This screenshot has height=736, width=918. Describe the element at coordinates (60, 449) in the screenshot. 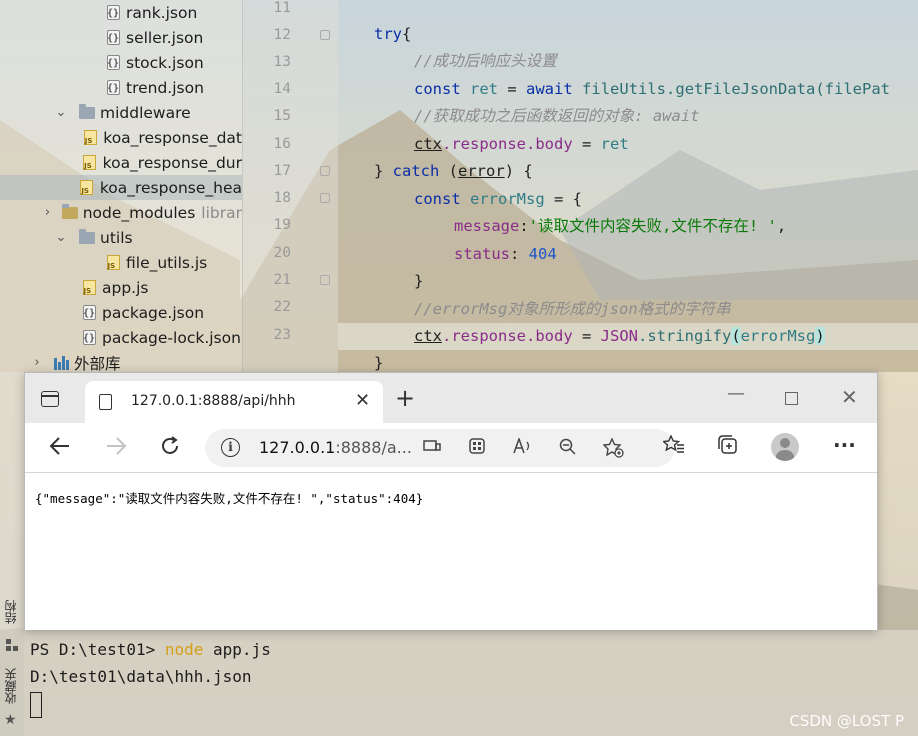

I see `arrow-left-icon` at that location.